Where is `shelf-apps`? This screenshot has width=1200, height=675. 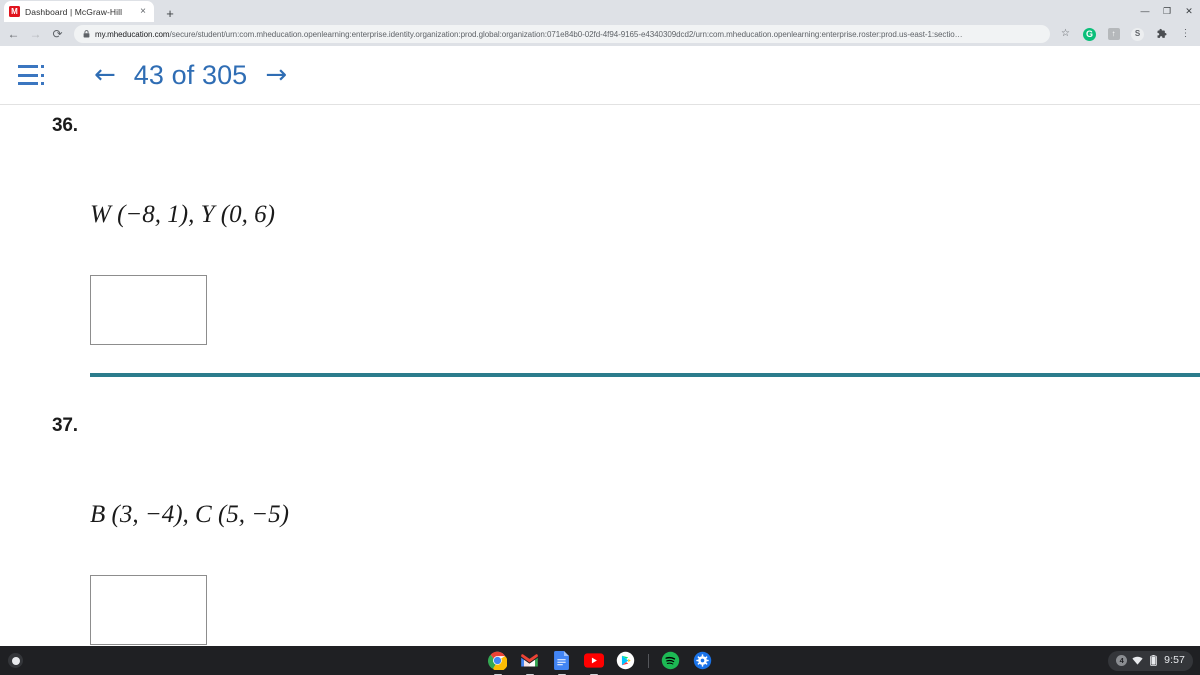 shelf-apps is located at coordinates (600, 660).